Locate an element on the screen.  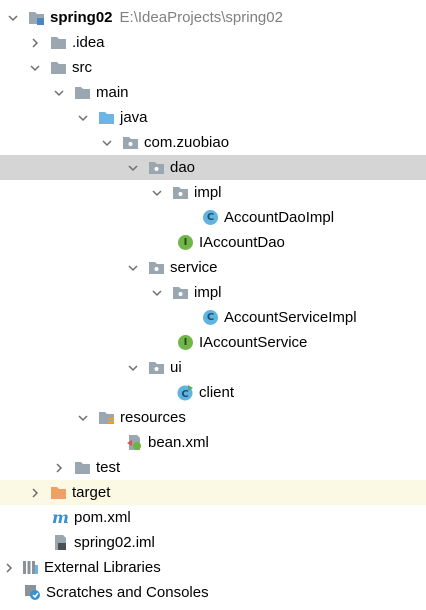
tree-node-iaccount-service: I IAccountService is located at coordinates (213, 342).